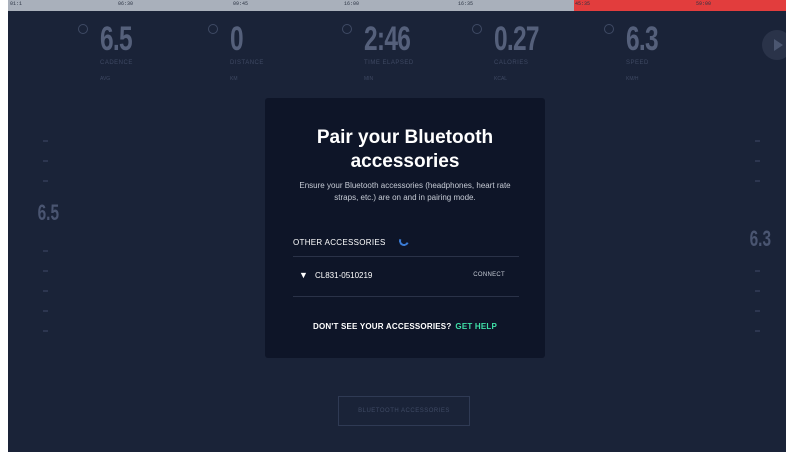 The image size is (791, 452). Describe the element at coordinates (352, 4) in the screenshot. I see `progress-tick: 16:00` at that location.